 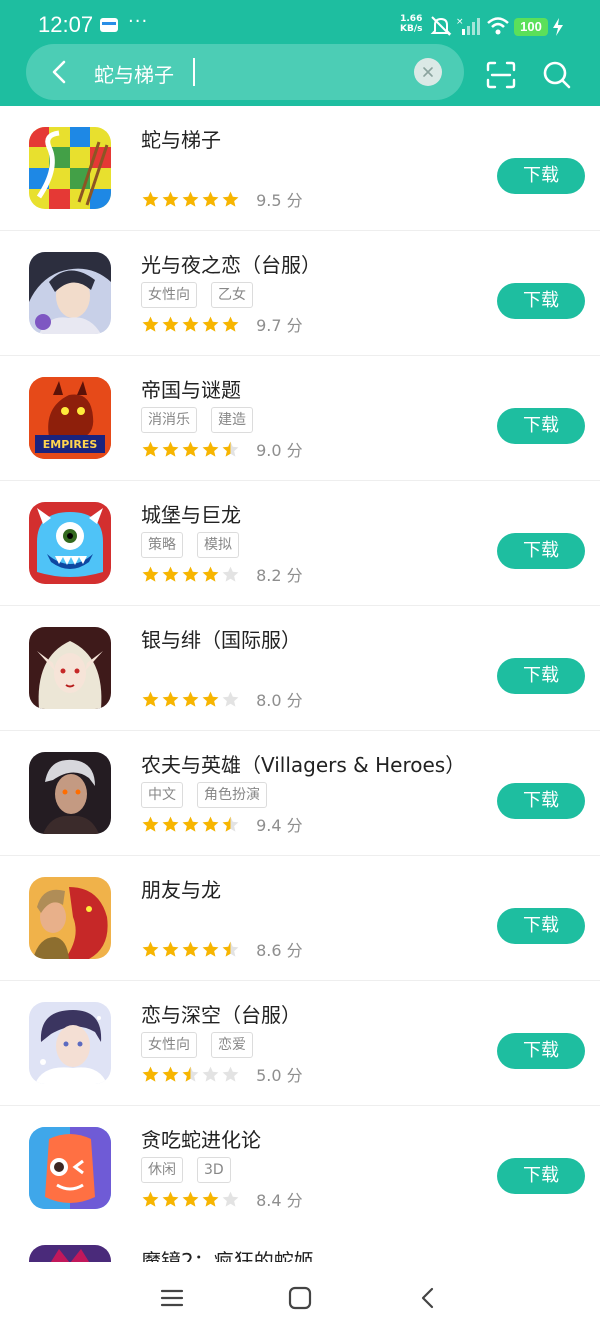 I want to click on tag-list: 休闲 3D, so click(x=193, y=1170).